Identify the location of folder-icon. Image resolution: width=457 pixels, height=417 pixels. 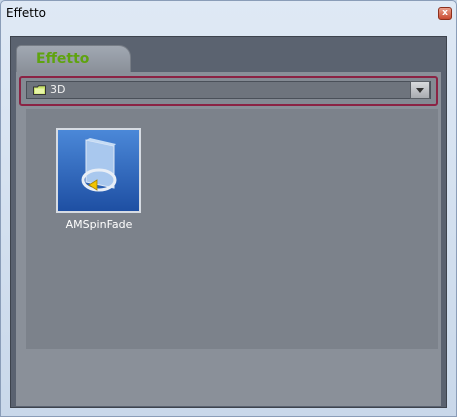
(39, 90).